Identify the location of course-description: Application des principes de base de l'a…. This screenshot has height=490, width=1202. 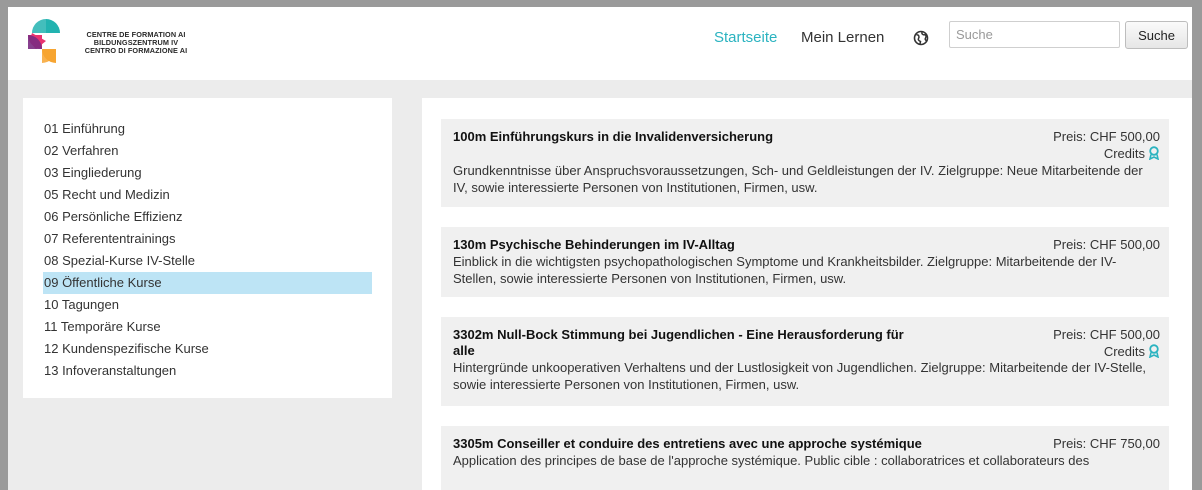
(771, 460).